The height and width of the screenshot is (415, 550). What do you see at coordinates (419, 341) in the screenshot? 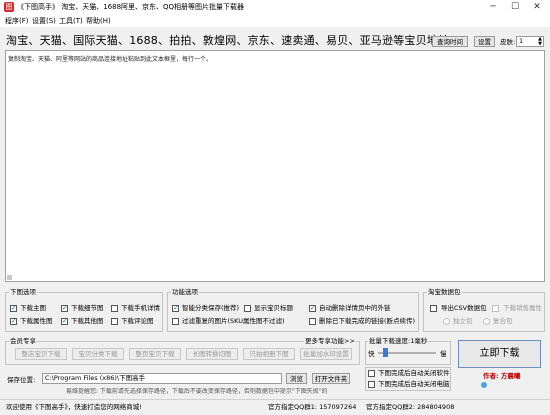
I see `speed-value: 1毫秒` at bounding box center [419, 341].